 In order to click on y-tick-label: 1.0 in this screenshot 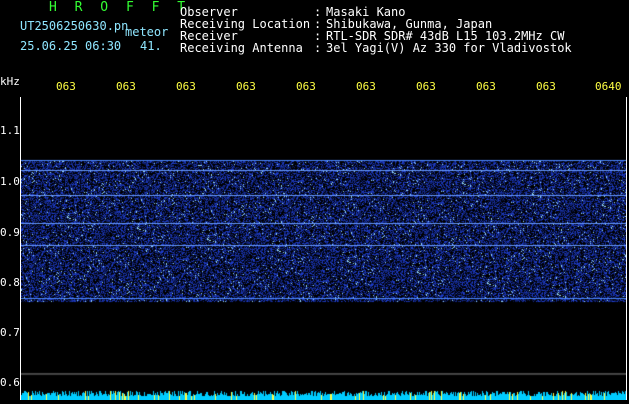, I will do `click(10, 181)`.